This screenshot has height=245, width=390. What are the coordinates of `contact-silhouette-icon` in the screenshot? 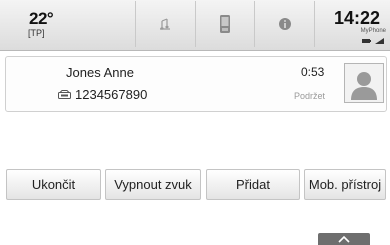 It's located at (364, 86).